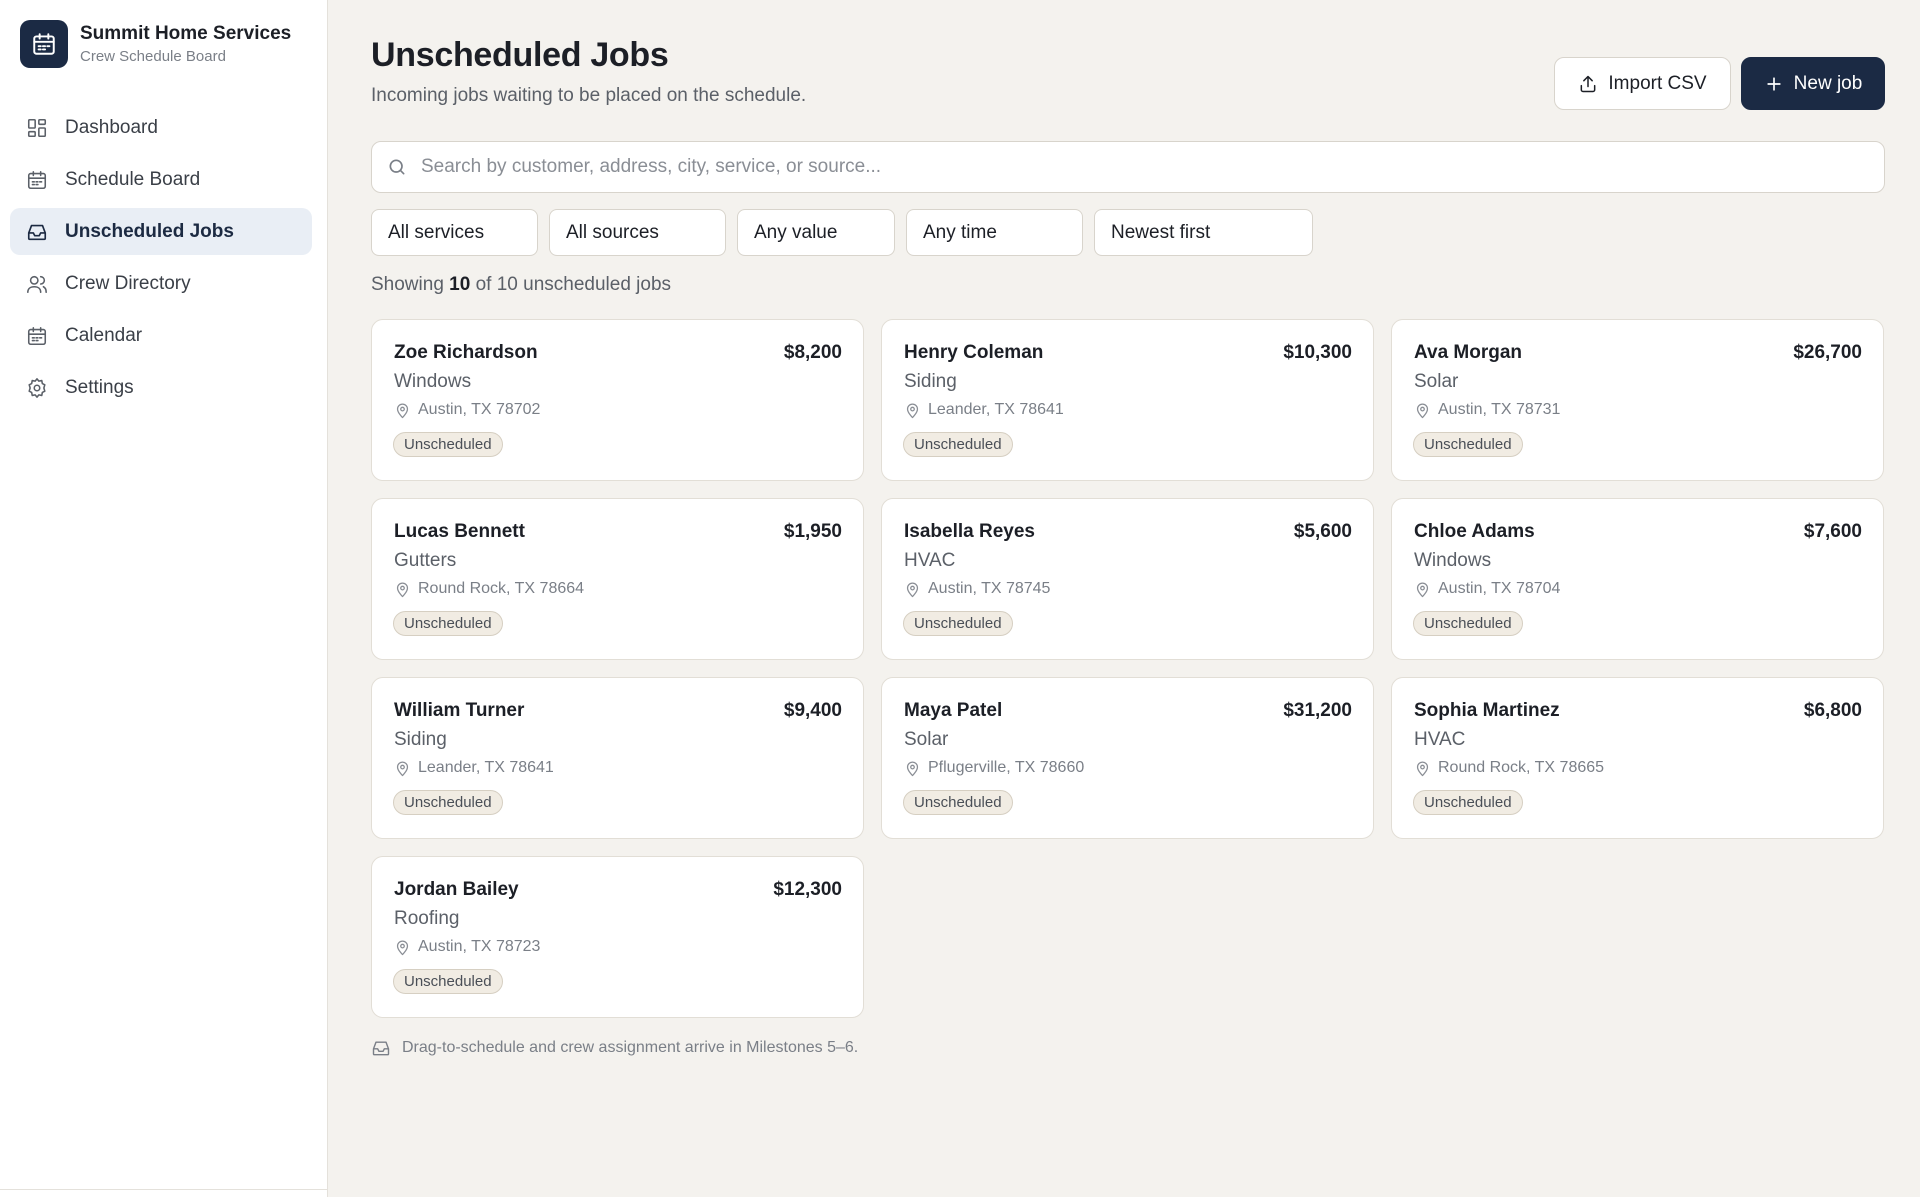 The image size is (1920, 1197). What do you see at coordinates (425, 560) in the screenshot?
I see `service-type: Gutters` at bounding box center [425, 560].